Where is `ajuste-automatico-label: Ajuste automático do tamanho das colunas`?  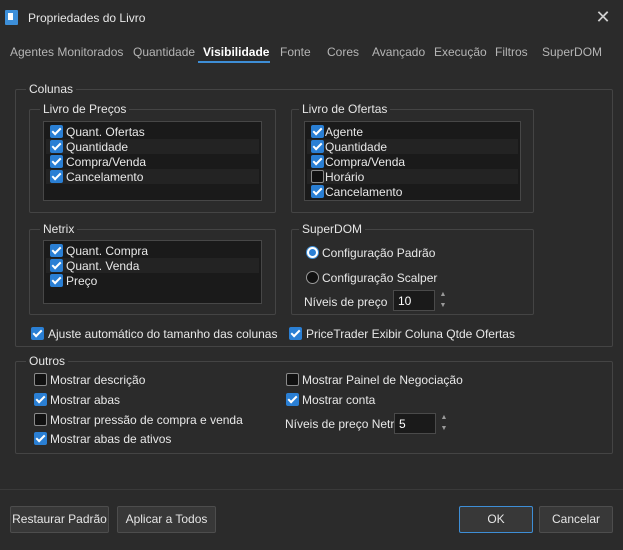
ajuste-automatico-label: Ajuste automático do tamanho das colunas is located at coordinates (163, 334).